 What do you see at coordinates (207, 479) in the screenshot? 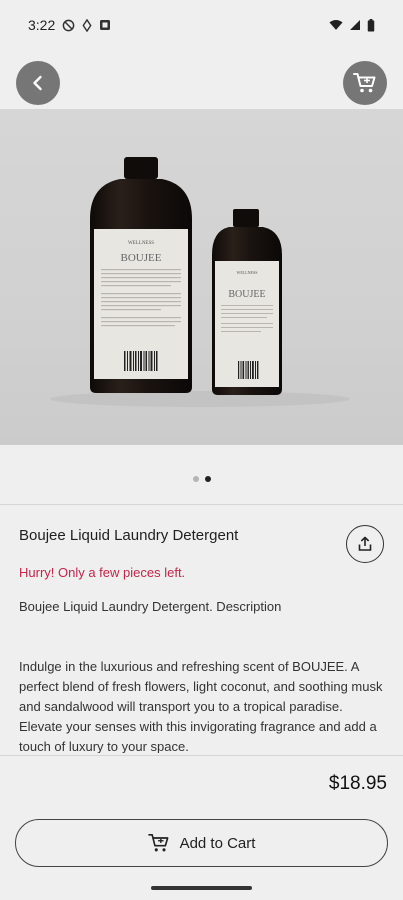
I see `carousel-dot-active` at bounding box center [207, 479].